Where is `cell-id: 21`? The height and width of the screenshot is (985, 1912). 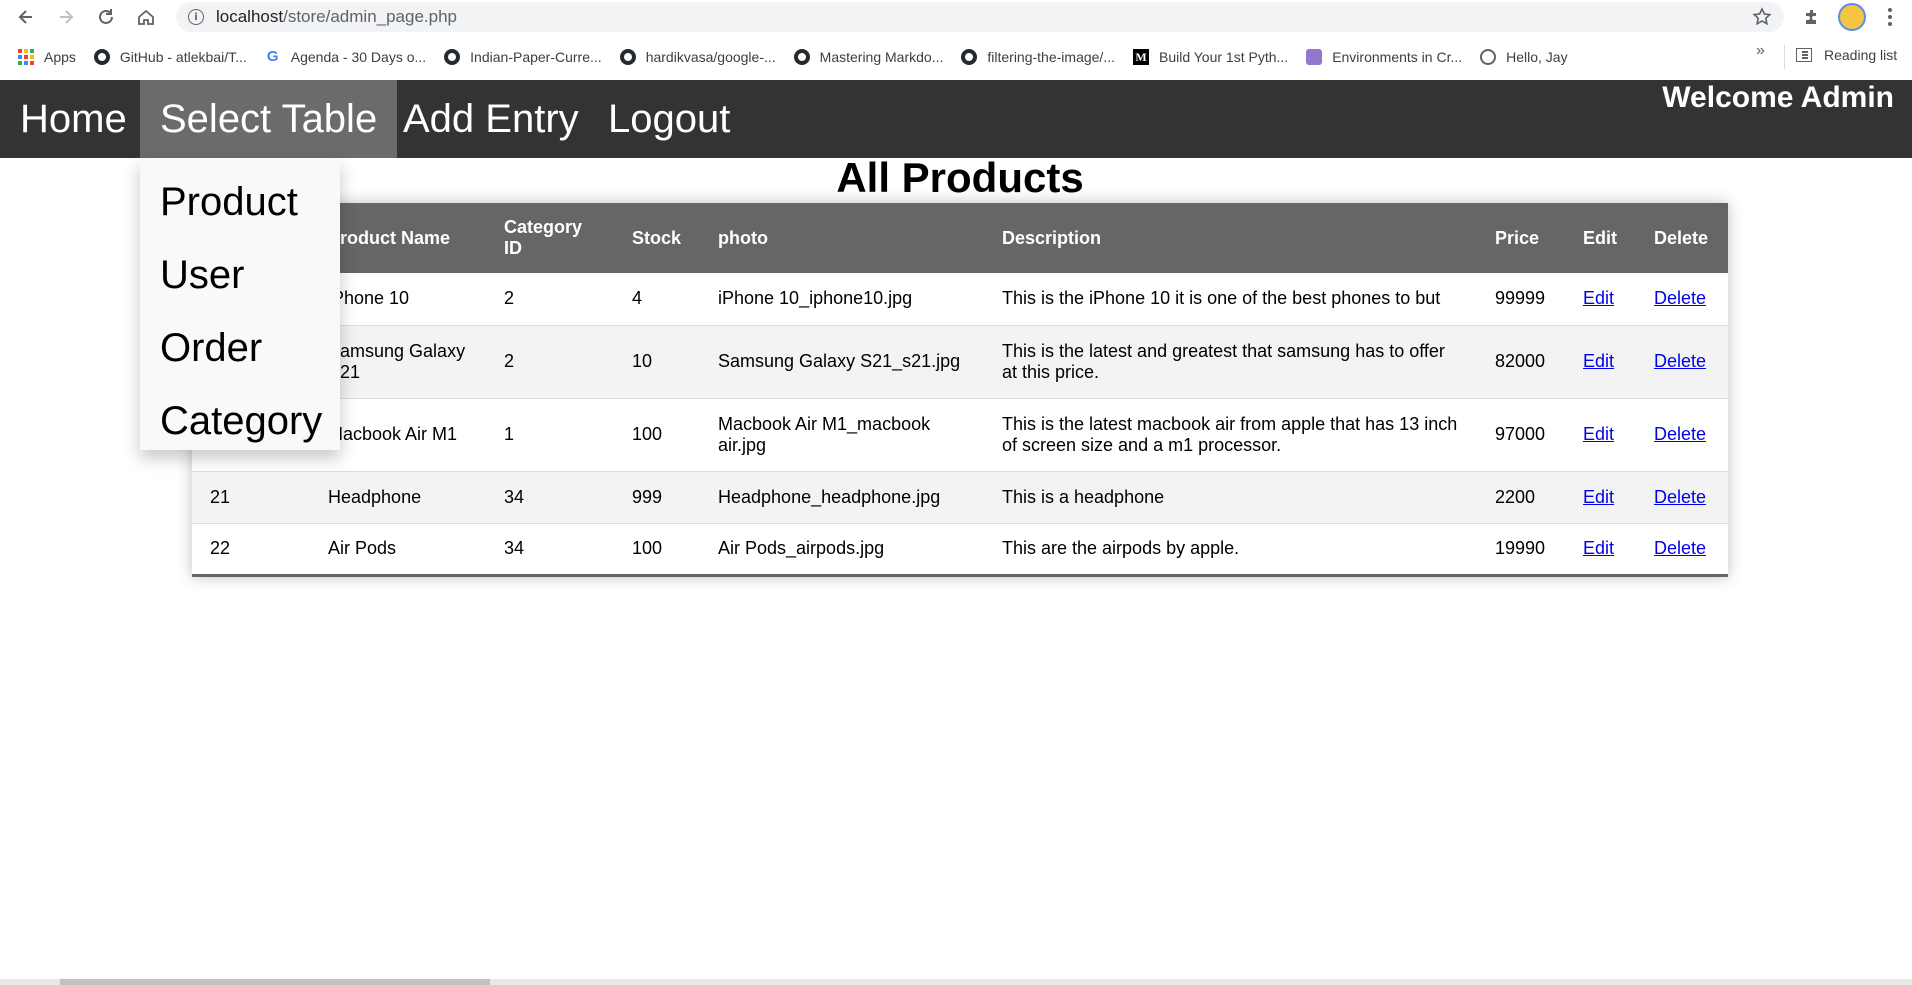
cell-id: 21 is located at coordinates (251, 497).